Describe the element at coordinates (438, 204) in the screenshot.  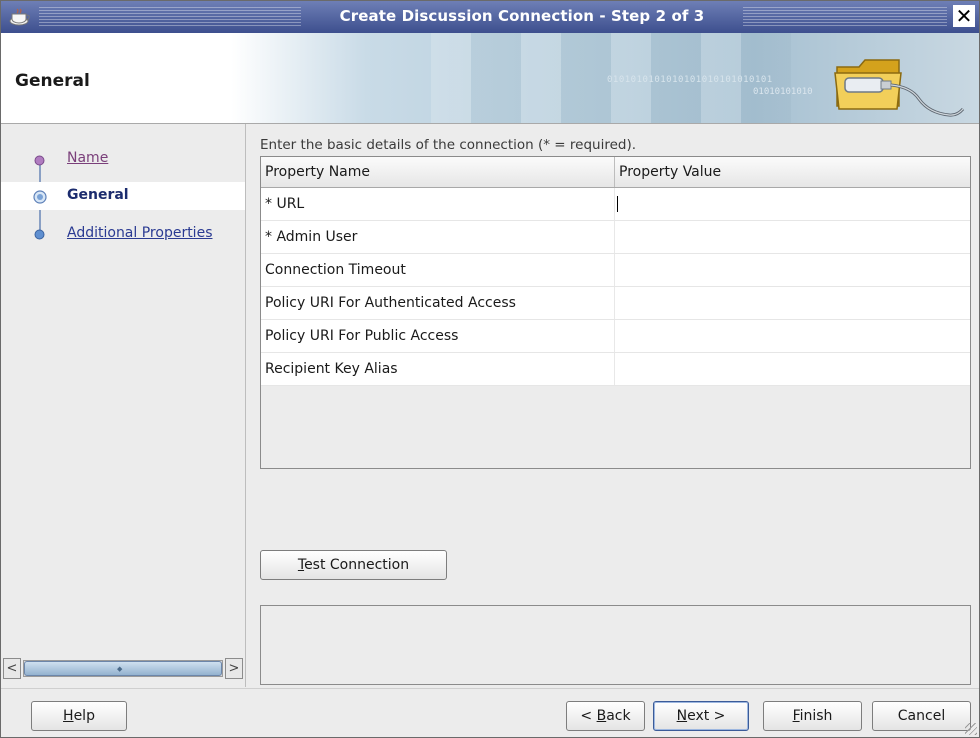
I see `property-name-cell: * URL` at that location.